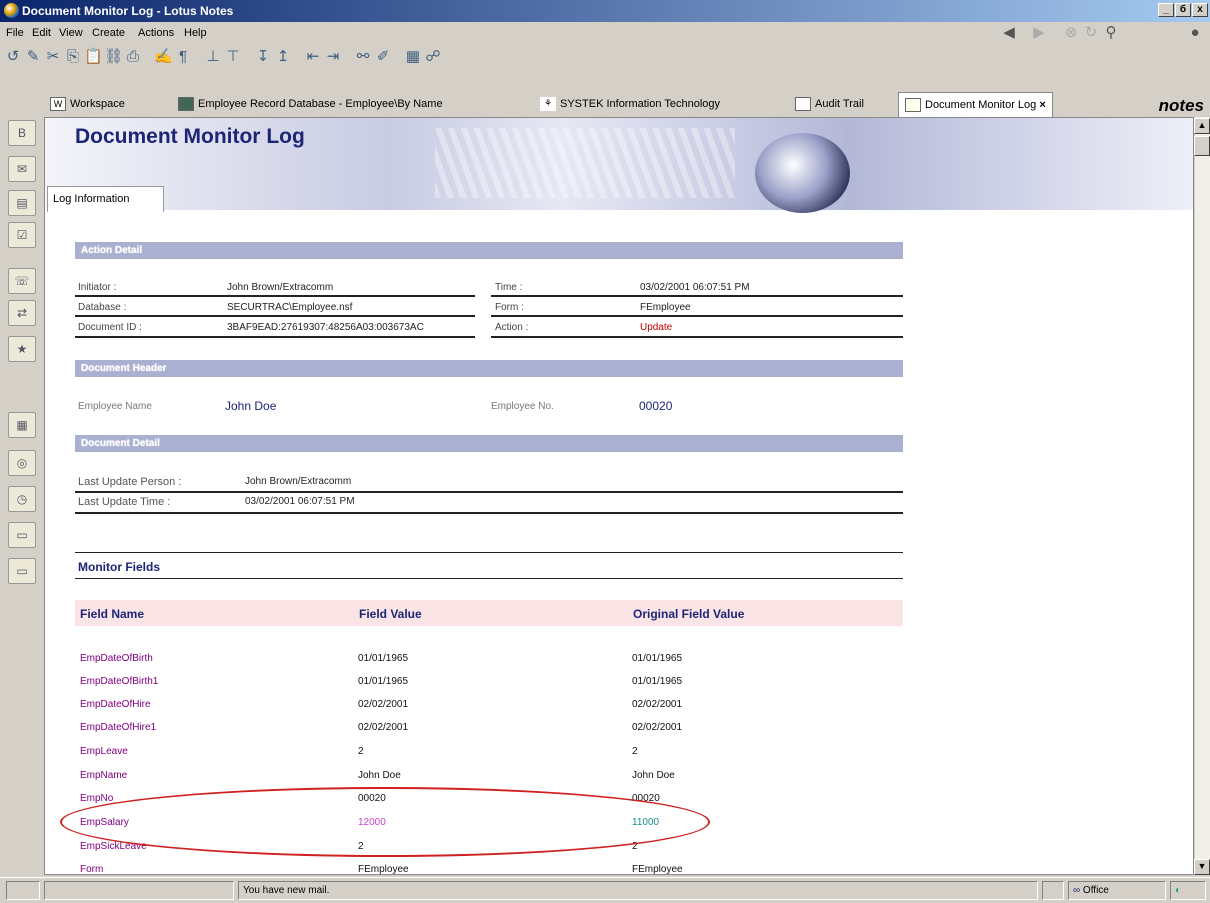  What do you see at coordinates (108, 33) in the screenshot?
I see `menu-create: Create` at bounding box center [108, 33].